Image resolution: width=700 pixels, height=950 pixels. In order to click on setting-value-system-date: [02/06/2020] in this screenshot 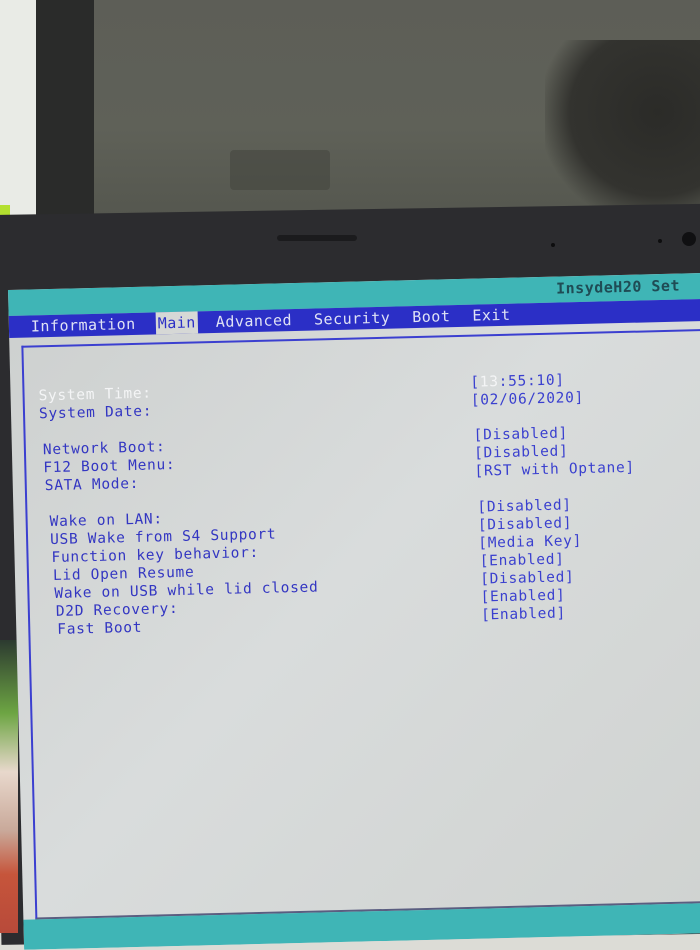, I will do `click(528, 399)`.